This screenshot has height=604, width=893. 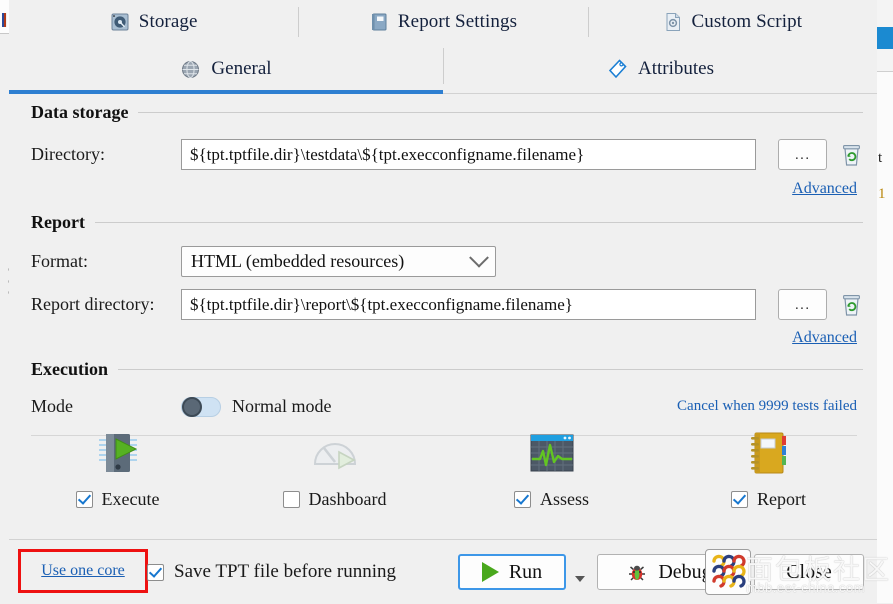 I want to click on action-report: Report, so click(x=768, y=476).